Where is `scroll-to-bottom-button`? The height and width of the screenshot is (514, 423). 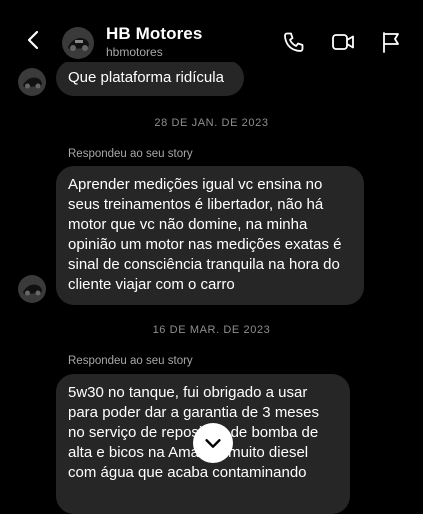
scroll-to-bottom-button is located at coordinates (213, 443).